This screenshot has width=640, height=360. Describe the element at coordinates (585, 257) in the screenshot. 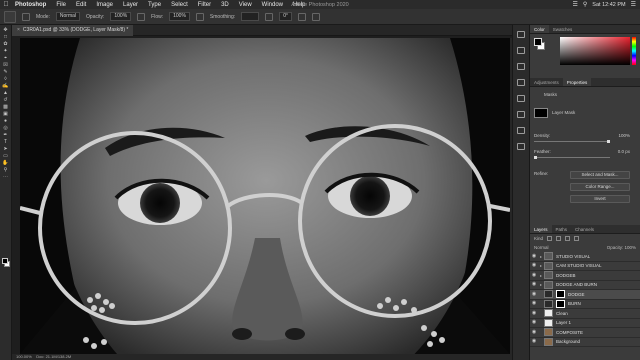

I see `layer-row: ◉ ▸ STUDIO VISUAL` at that location.